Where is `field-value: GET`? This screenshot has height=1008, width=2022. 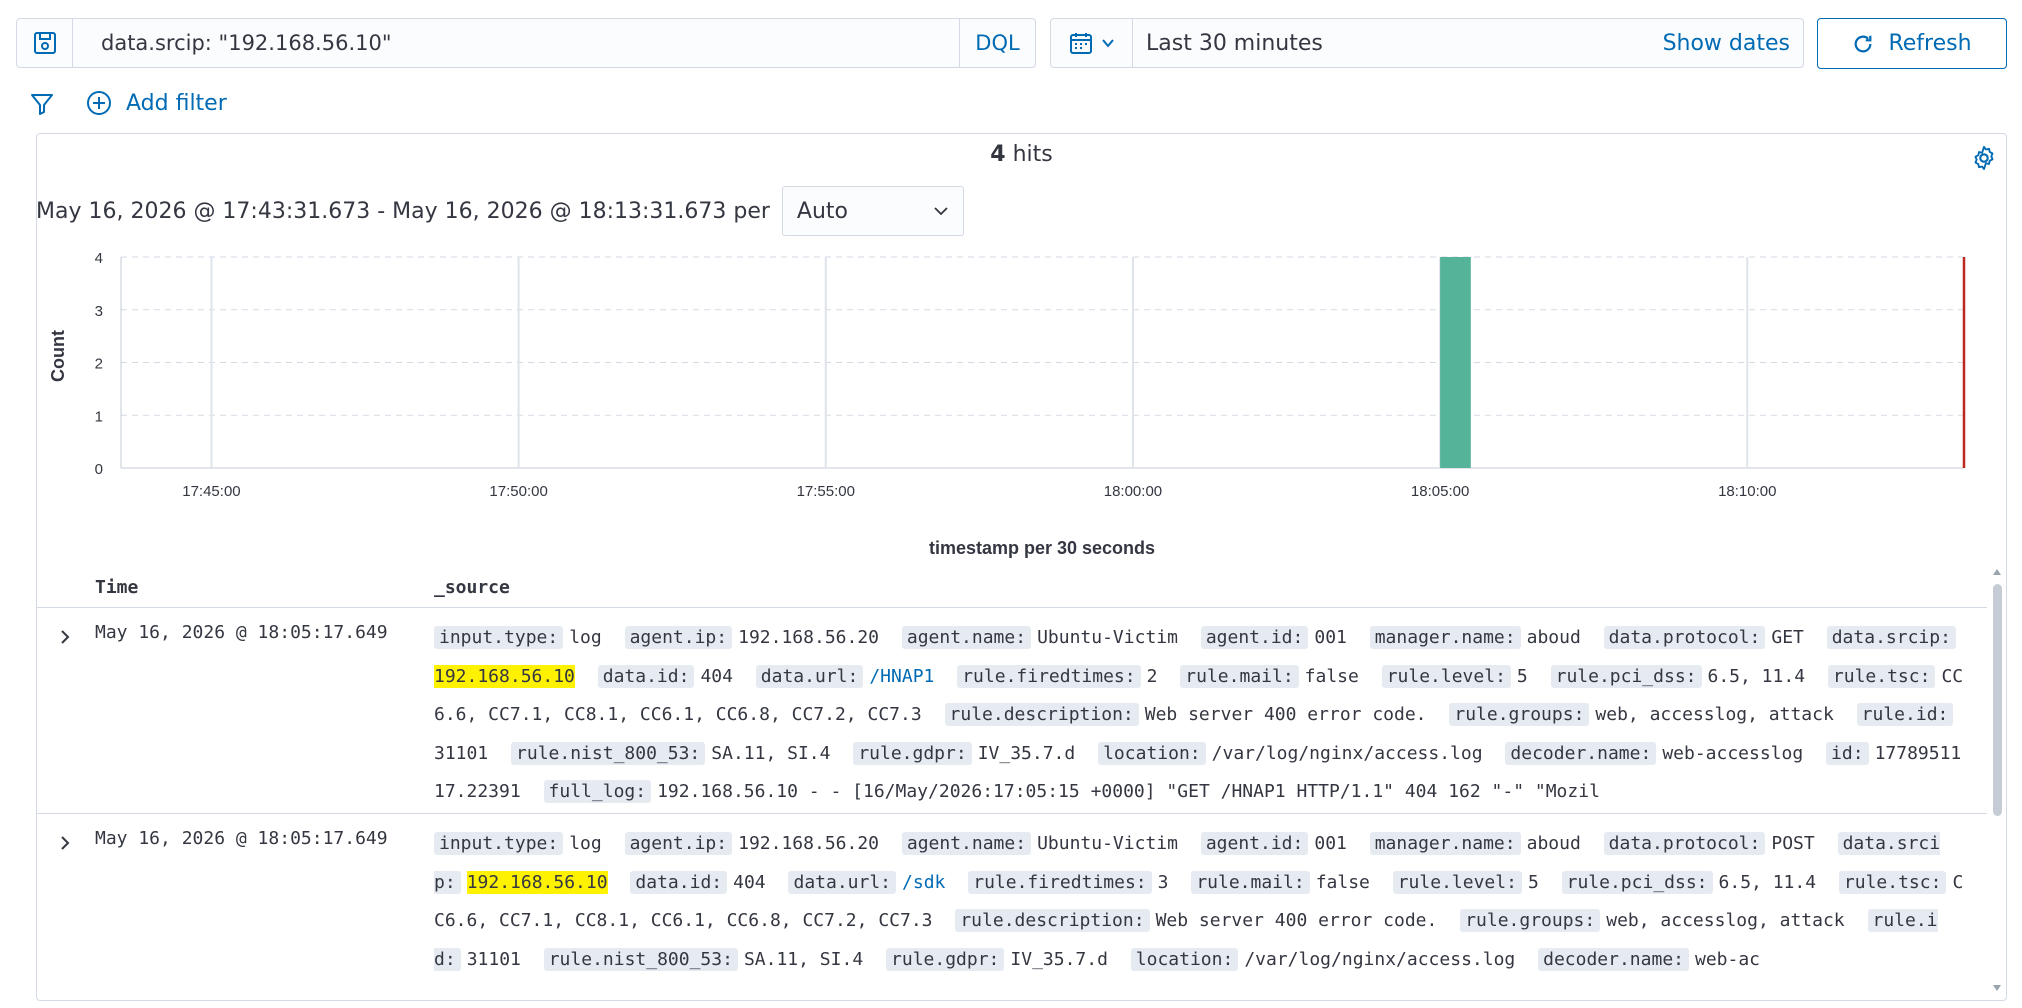 field-value: GET is located at coordinates (1787, 637).